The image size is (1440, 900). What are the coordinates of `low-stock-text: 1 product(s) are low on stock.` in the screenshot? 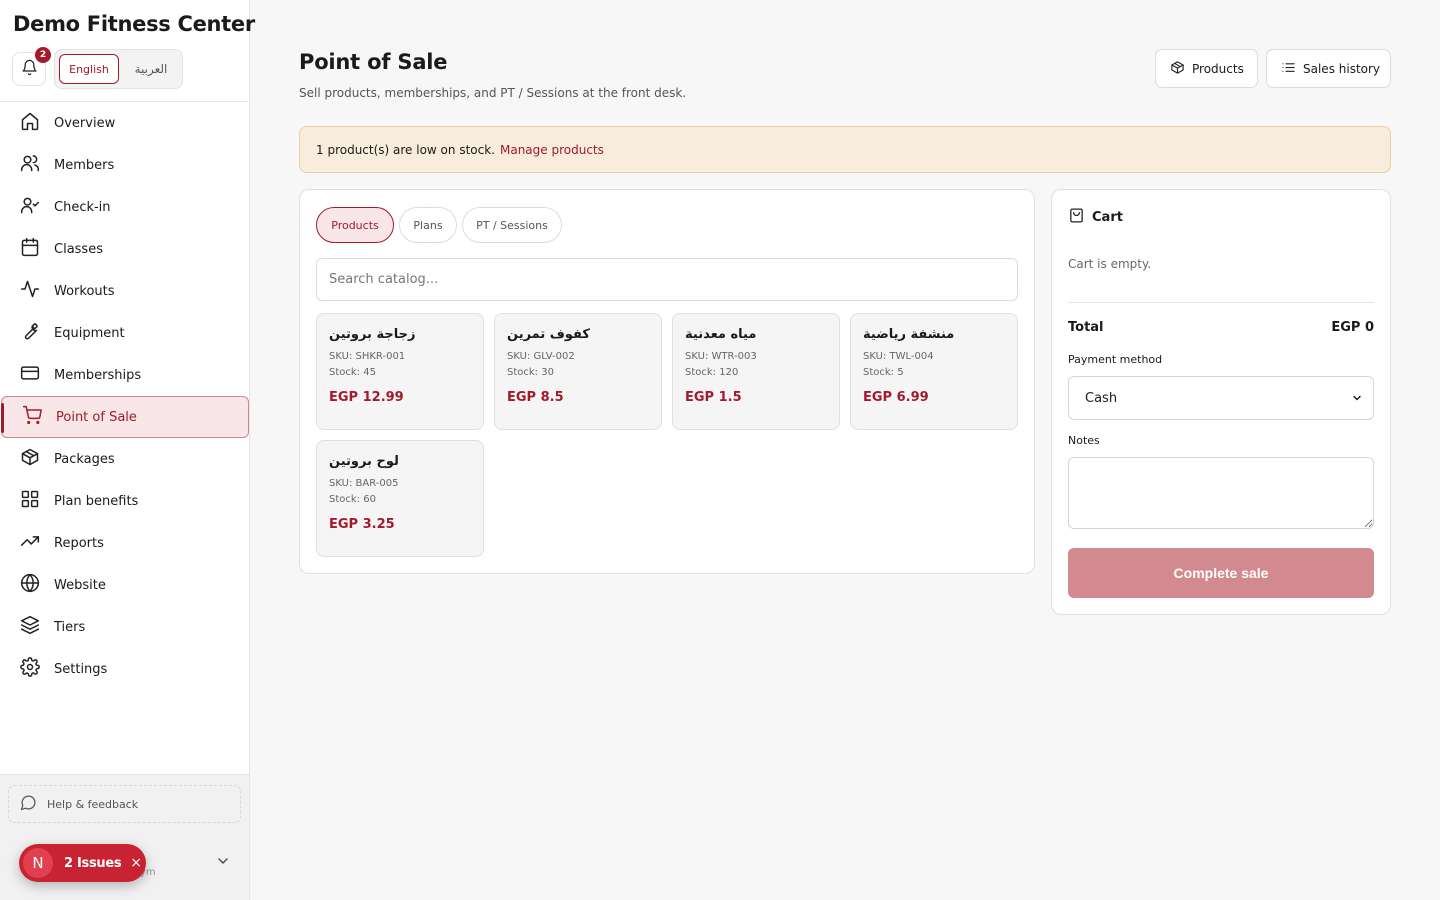 It's located at (405, 149).